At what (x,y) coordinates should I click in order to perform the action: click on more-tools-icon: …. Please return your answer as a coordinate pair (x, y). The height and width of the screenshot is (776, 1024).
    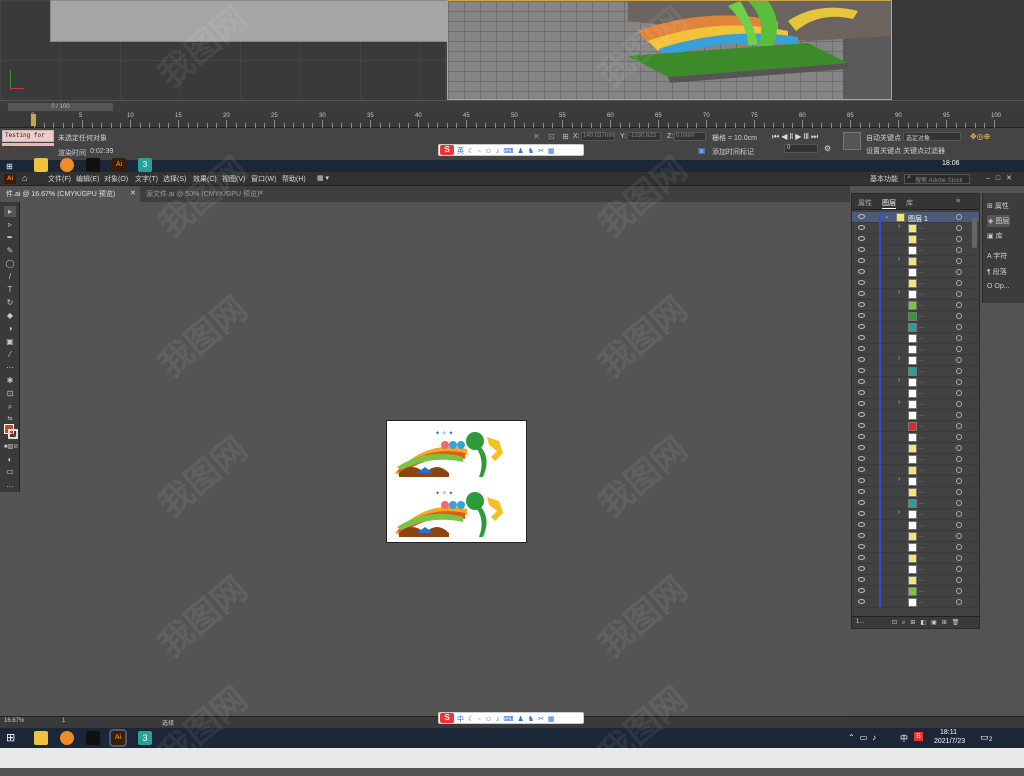
    Looking at the image, I should click on (10, 484).